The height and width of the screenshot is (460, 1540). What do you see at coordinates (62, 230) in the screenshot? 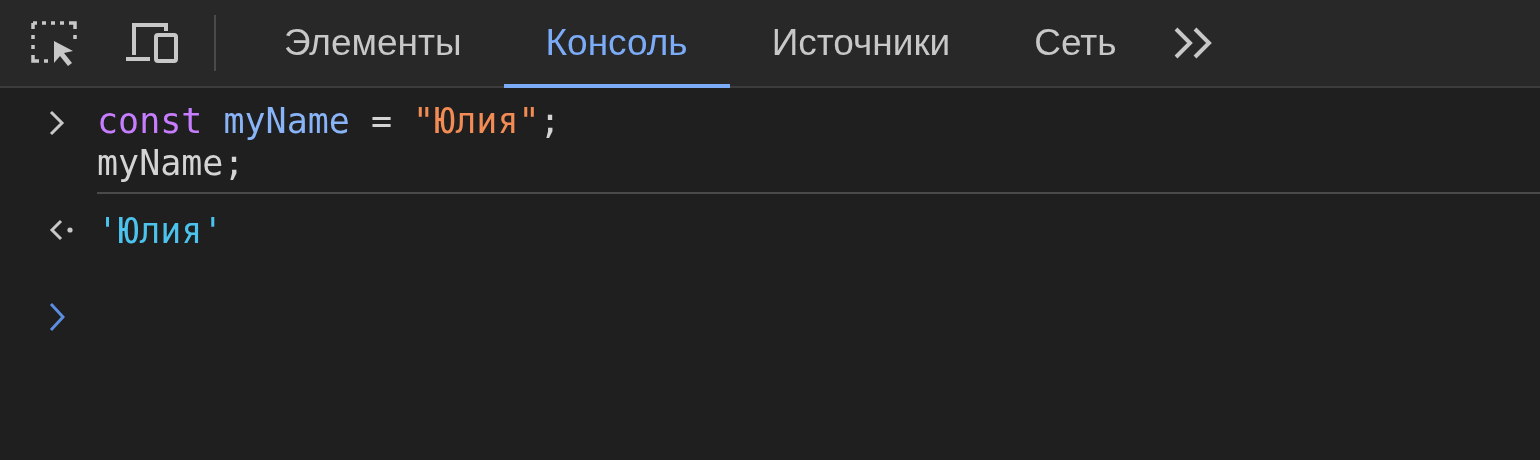
I see `result-arrow-icon` at bounding box center [62, 230].